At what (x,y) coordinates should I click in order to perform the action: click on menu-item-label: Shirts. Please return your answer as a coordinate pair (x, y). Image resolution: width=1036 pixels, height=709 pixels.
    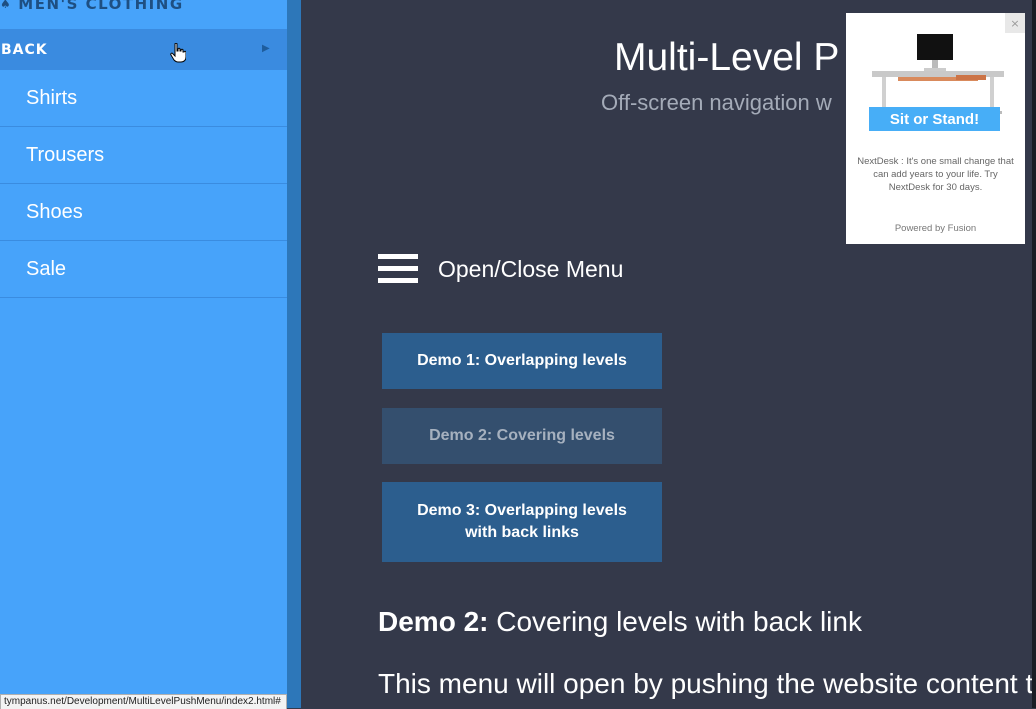
    Looking at the image, I should click on (52, 97).